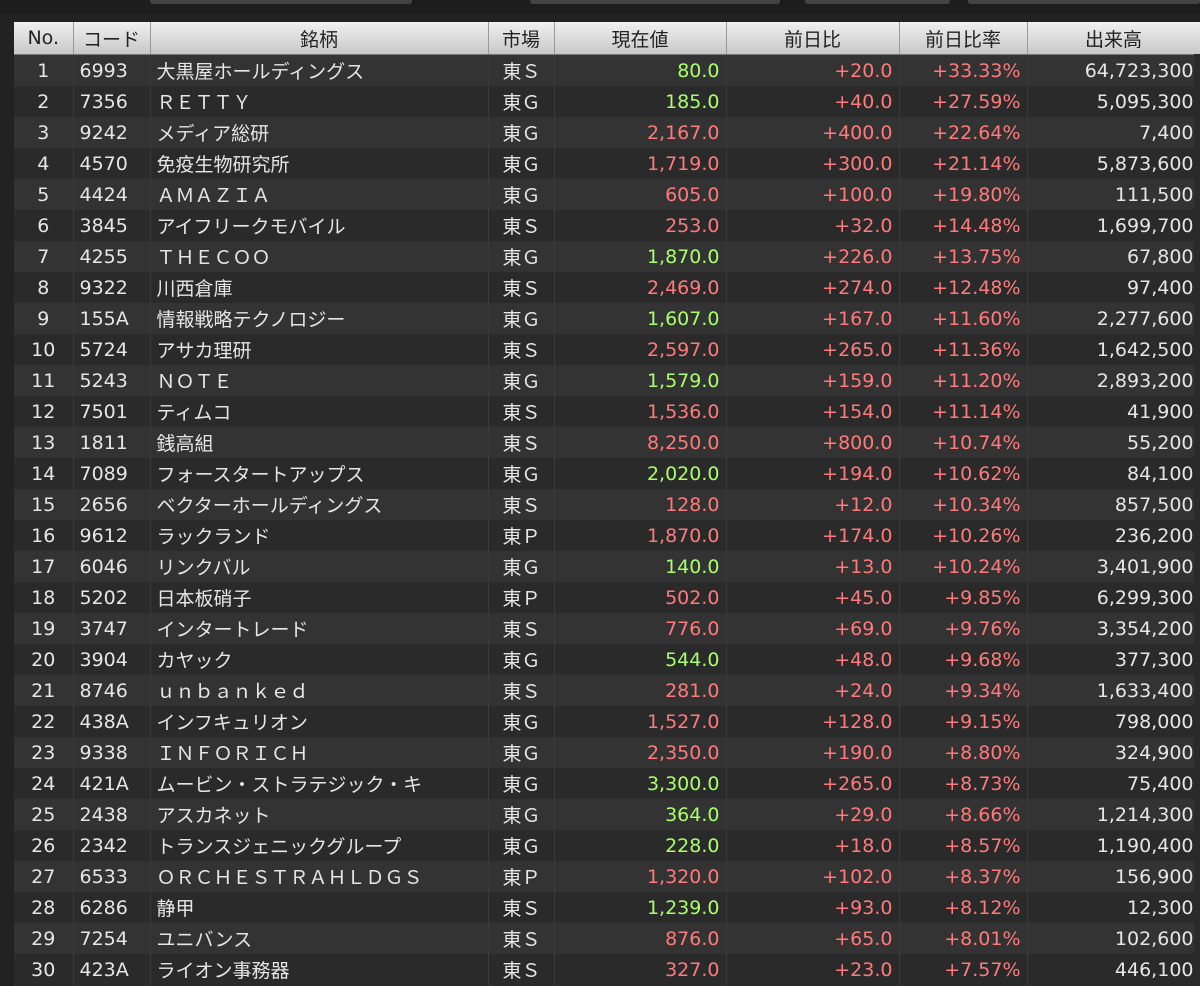 This screenshot has width=1200, height=986. I want to click on stock-name: ラックランド, so click(319, 535).